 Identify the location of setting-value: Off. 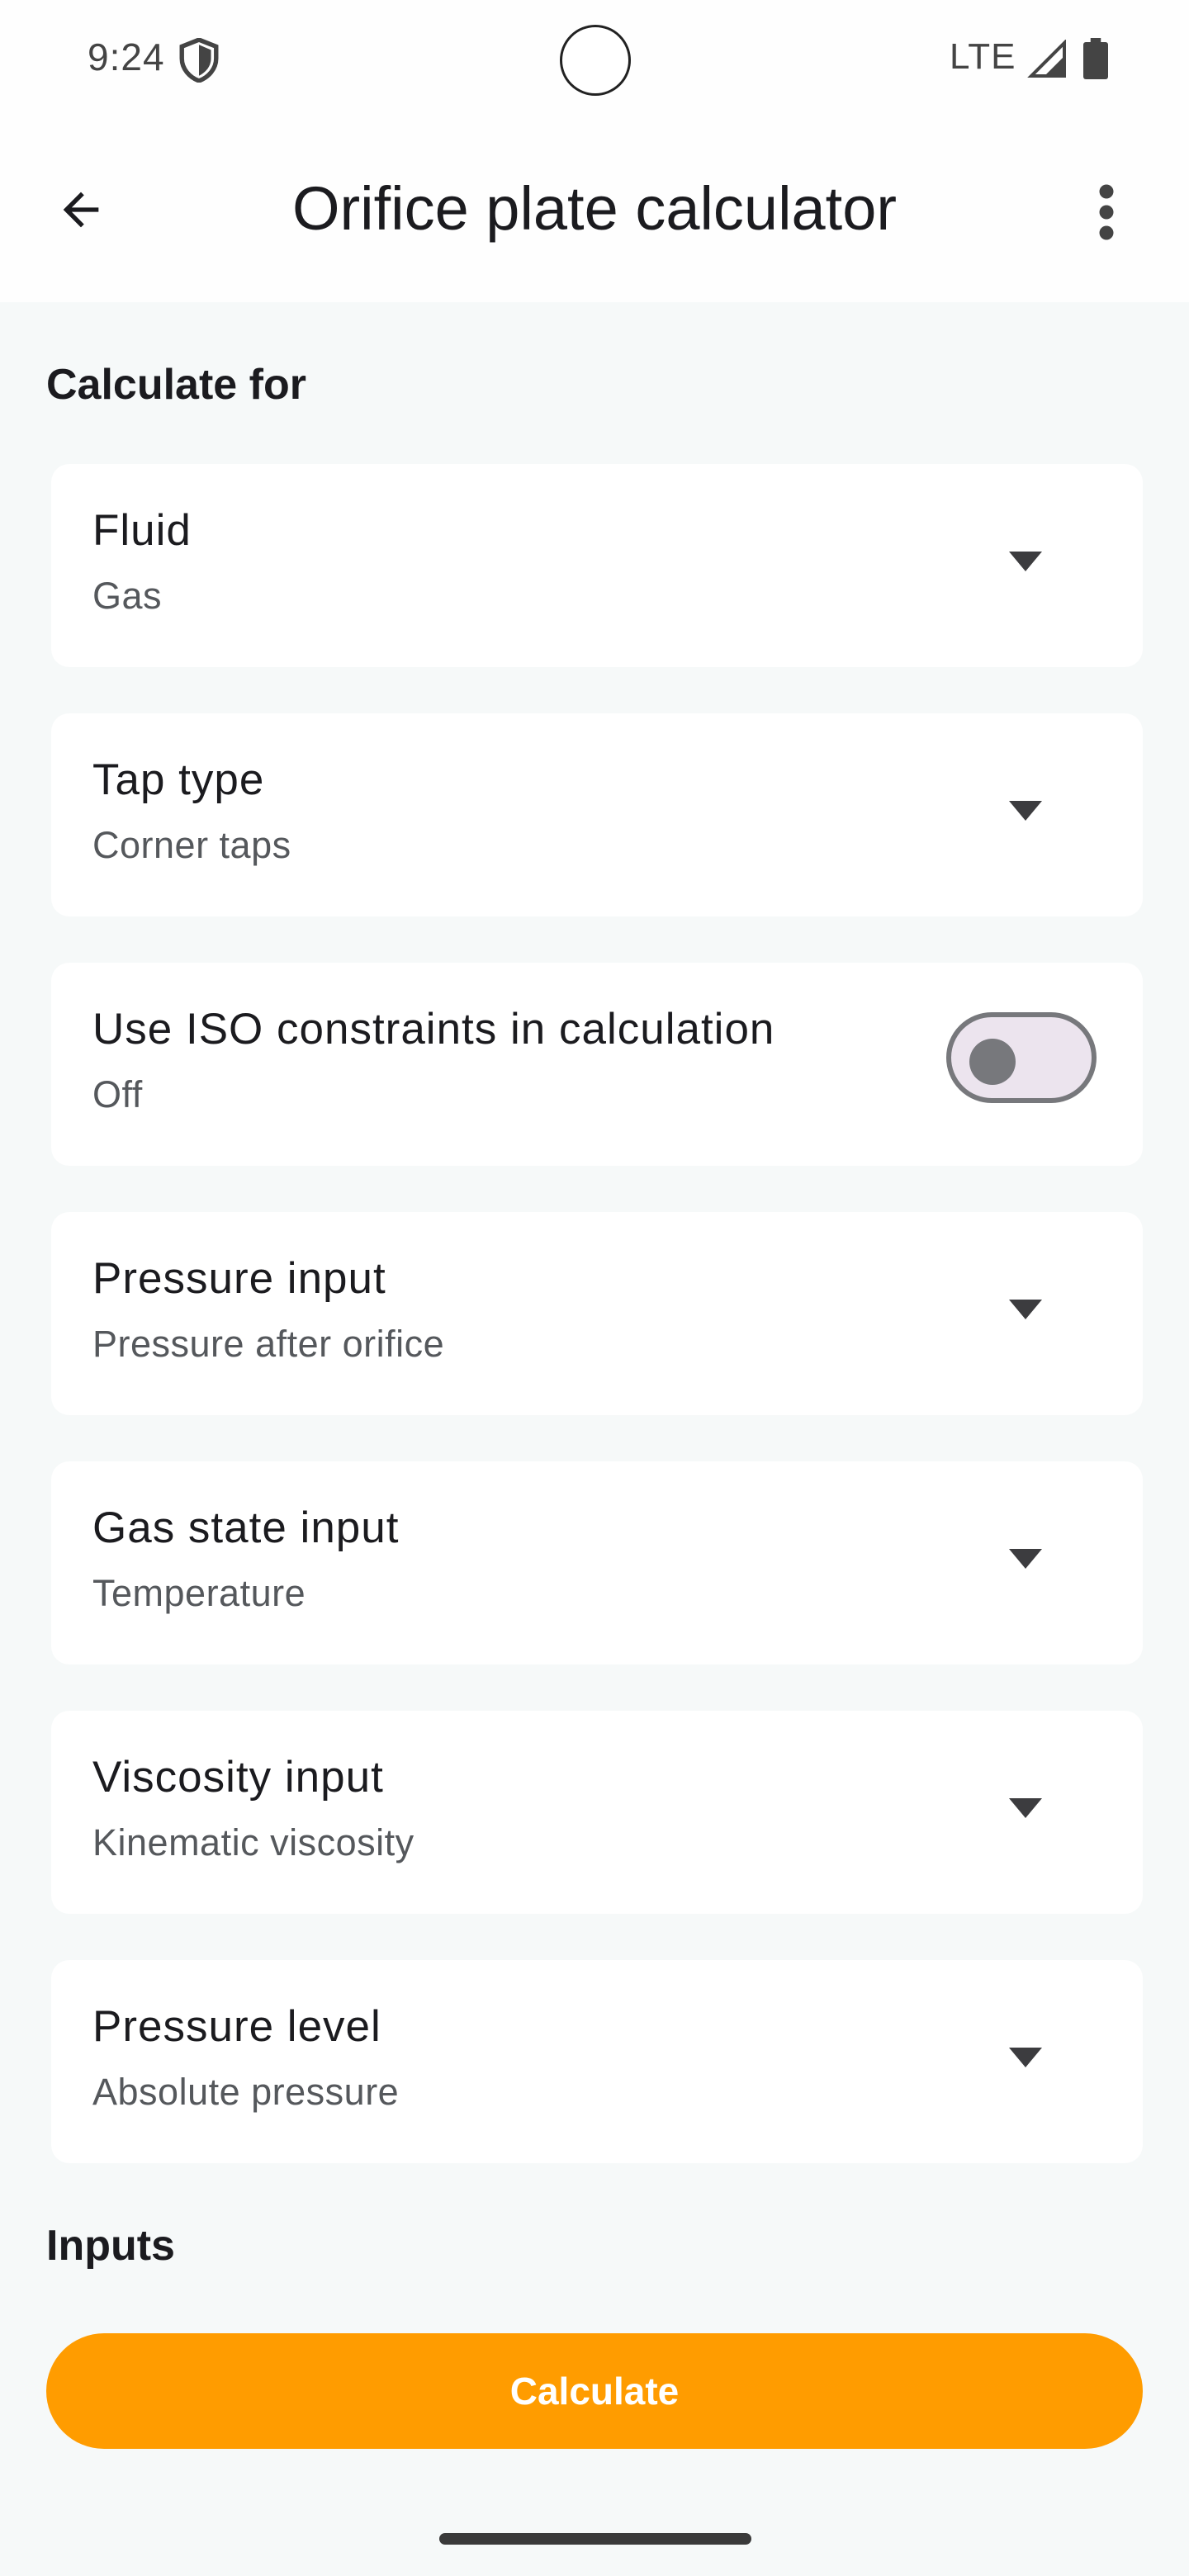
(117, 1094).